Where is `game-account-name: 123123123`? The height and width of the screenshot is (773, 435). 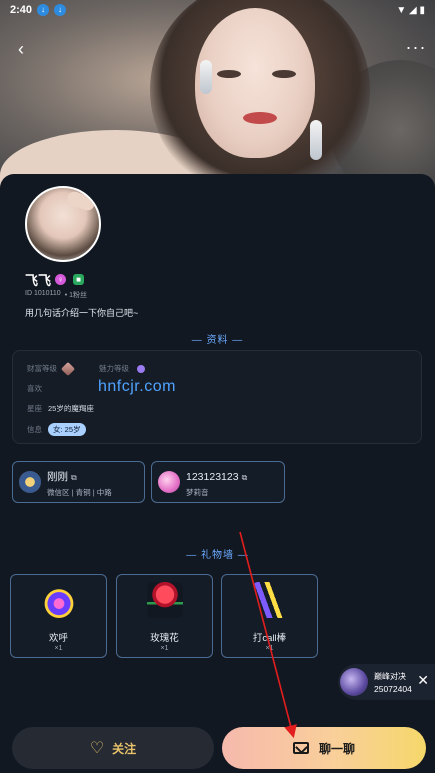 game-account-name: 123123123 is located at coordinates (212, 476).